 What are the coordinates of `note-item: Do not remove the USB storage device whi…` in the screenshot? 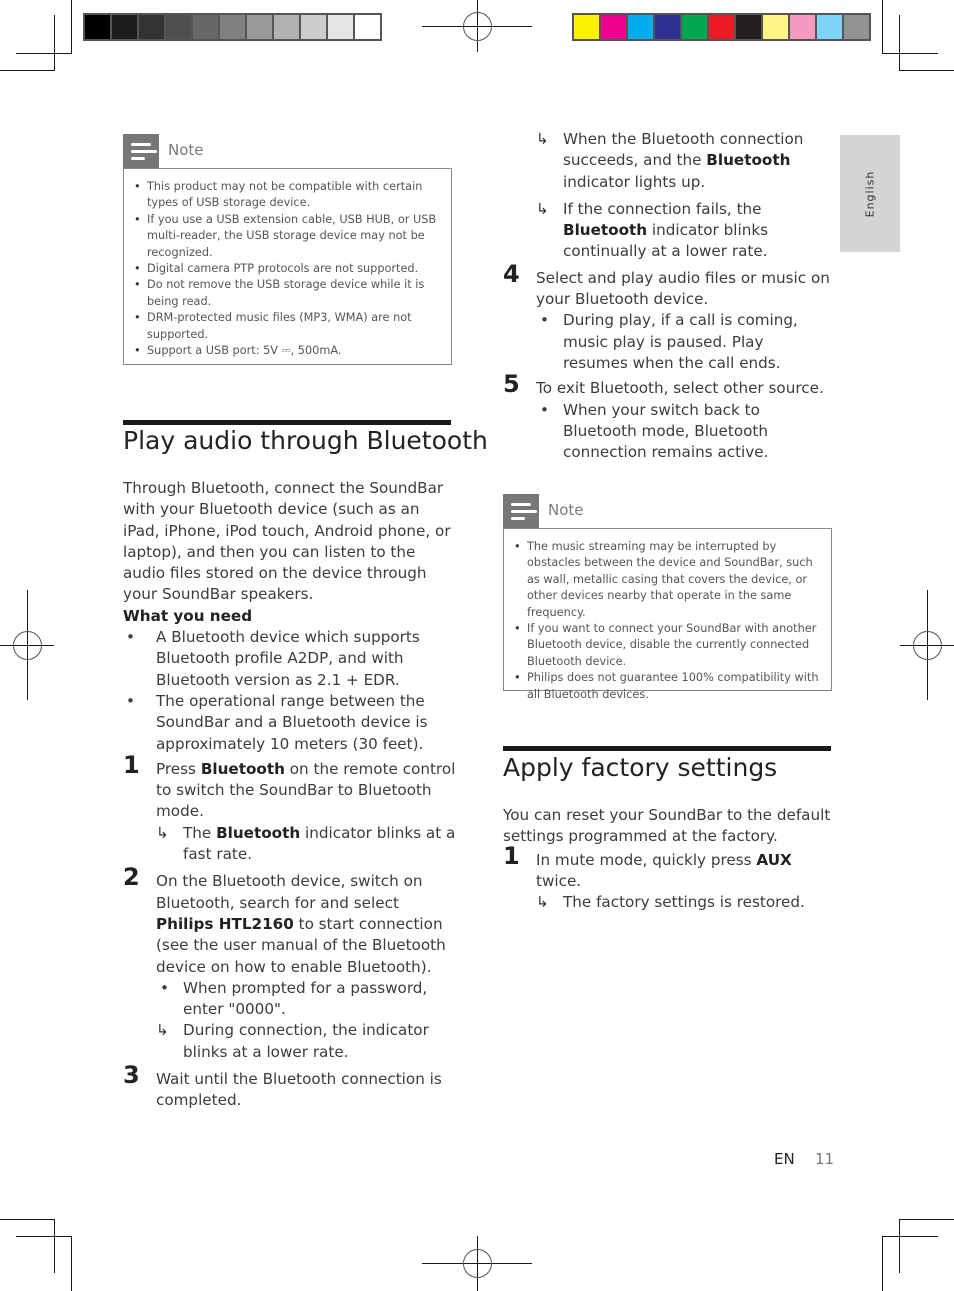 It's located at (287, 293).